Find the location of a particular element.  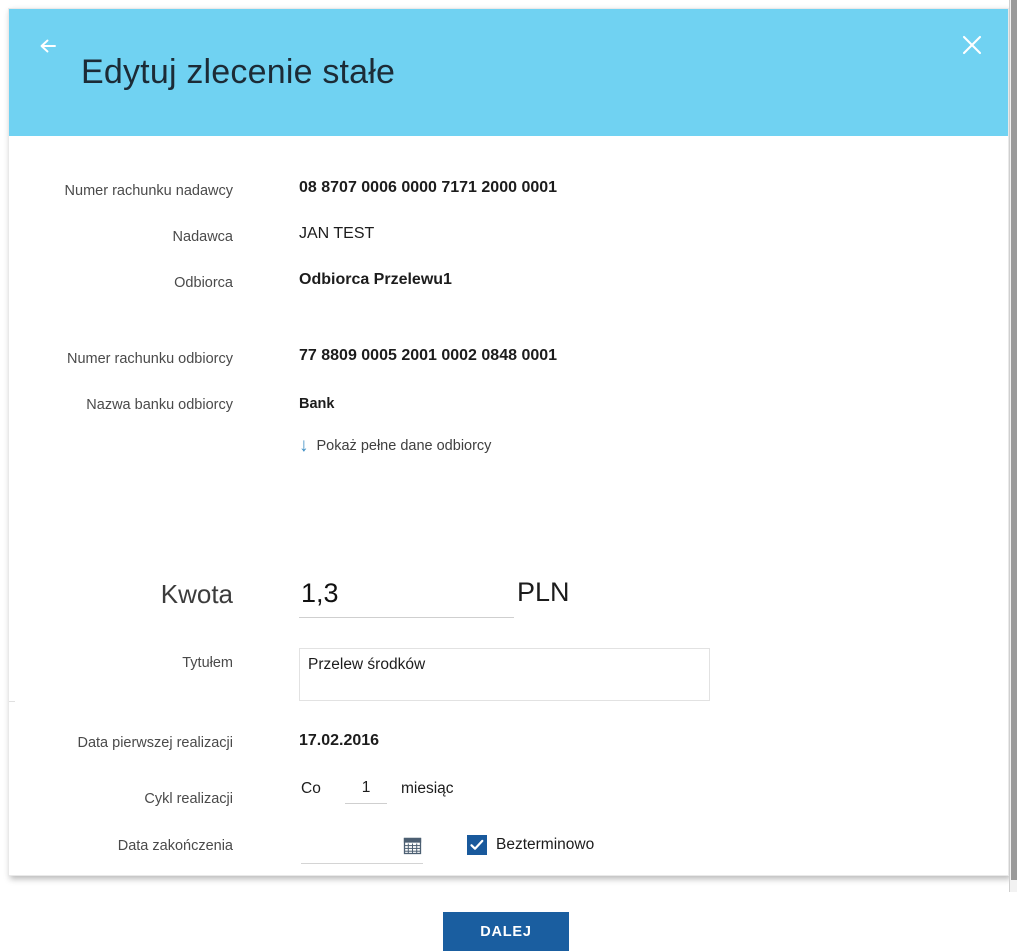

page-title: Edytuj zlecenie stałe is located at coordinates (238, 72).